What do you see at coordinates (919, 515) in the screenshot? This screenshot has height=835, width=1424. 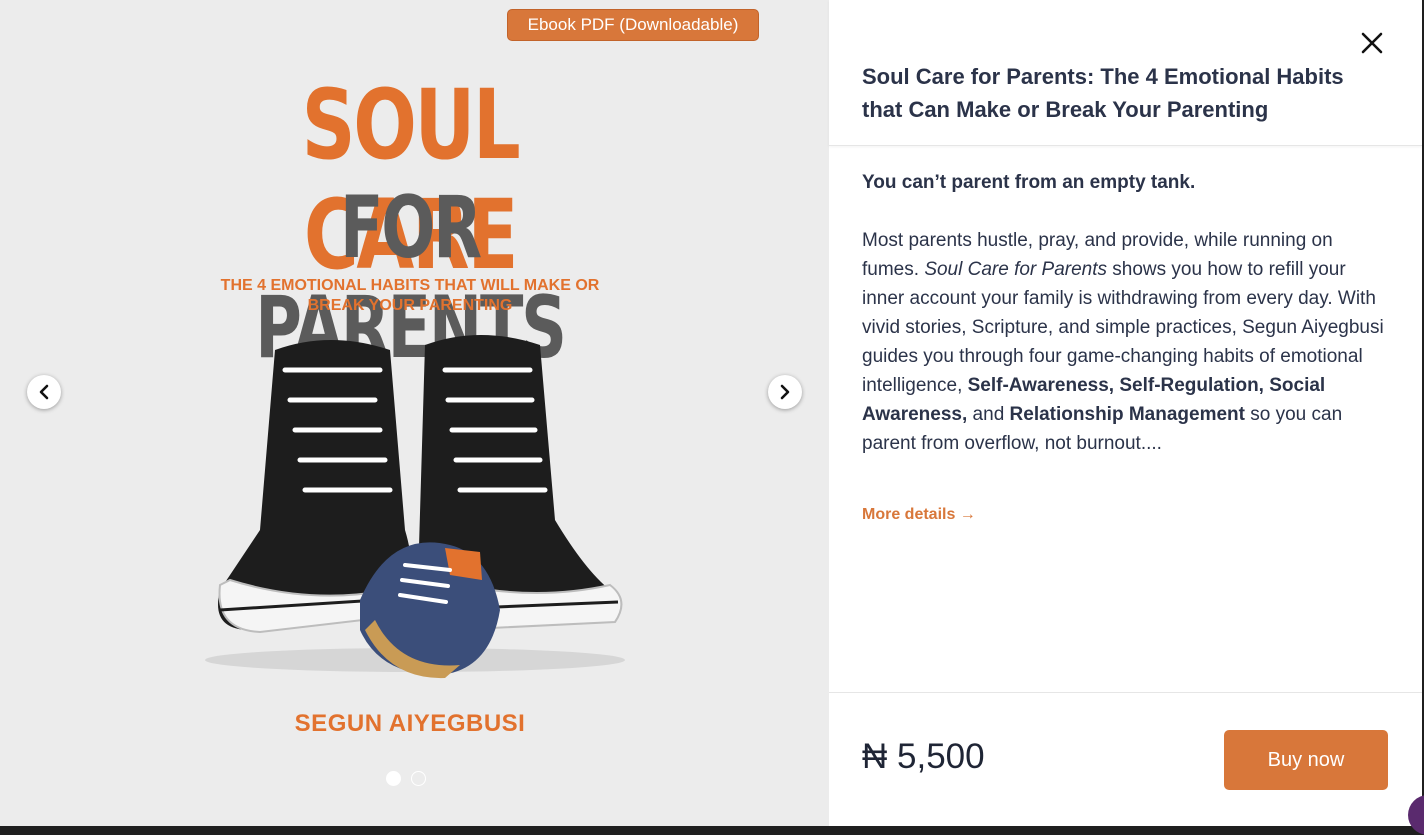 I see `more-details-link: More details →` at bounding box center [919, 515].